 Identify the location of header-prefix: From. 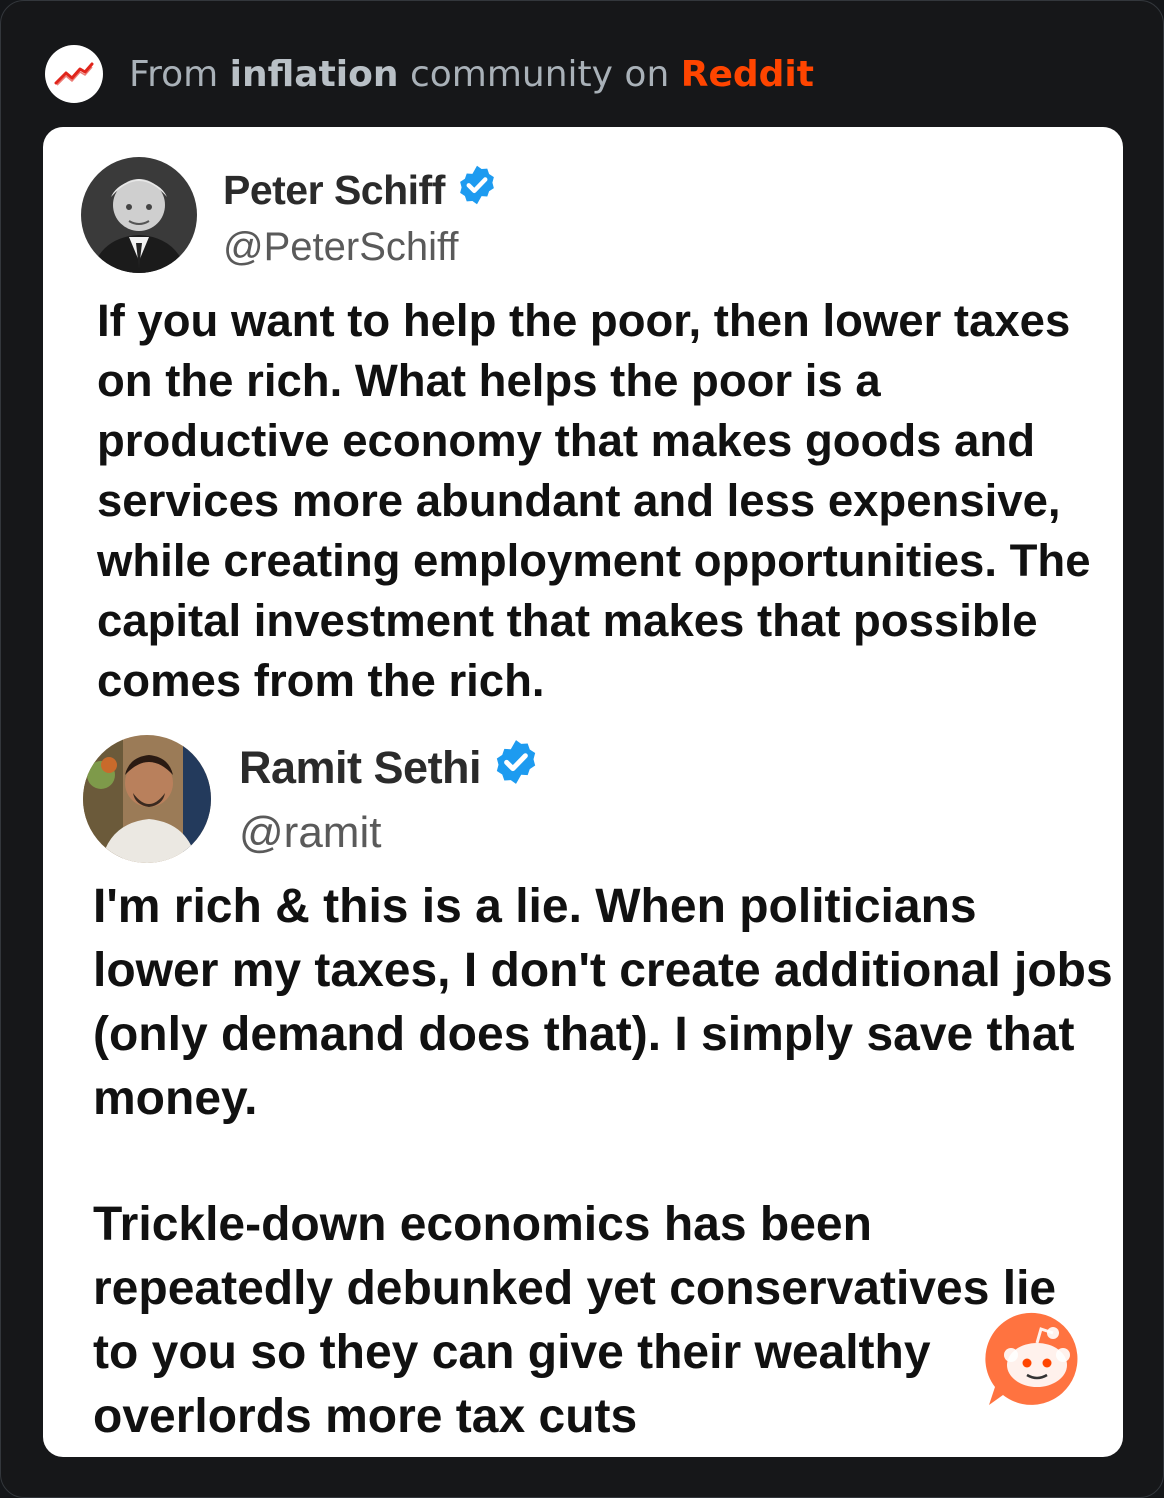
(174, 74).